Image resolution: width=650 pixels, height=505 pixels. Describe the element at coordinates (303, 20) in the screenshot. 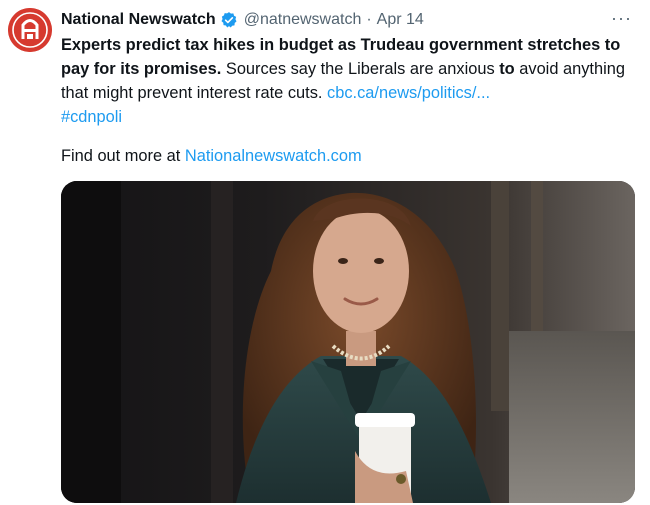

I see `handle: @natnewswatch` at that location.